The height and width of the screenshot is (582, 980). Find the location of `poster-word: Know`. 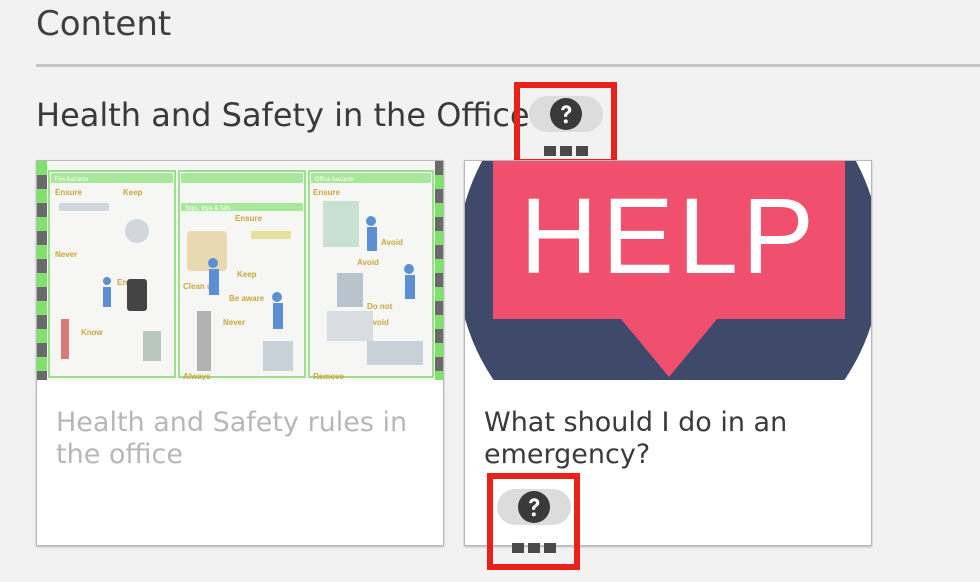

poster-word: Know is located at coordinates (92, 332).